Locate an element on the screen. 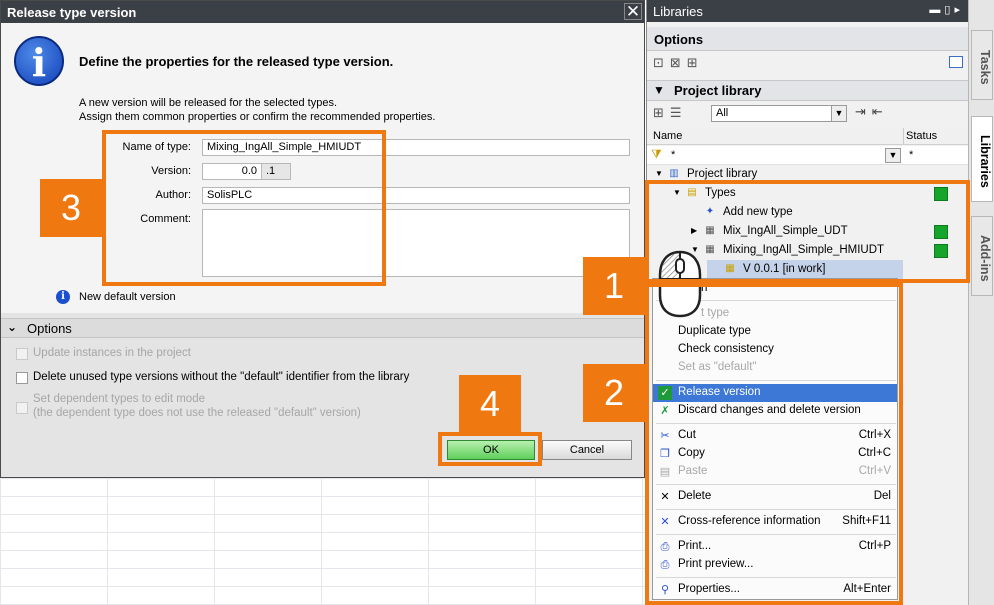 This screenshot has width=994, height=605. annotation-number-3: 3 is located at coordinates (71, 208).